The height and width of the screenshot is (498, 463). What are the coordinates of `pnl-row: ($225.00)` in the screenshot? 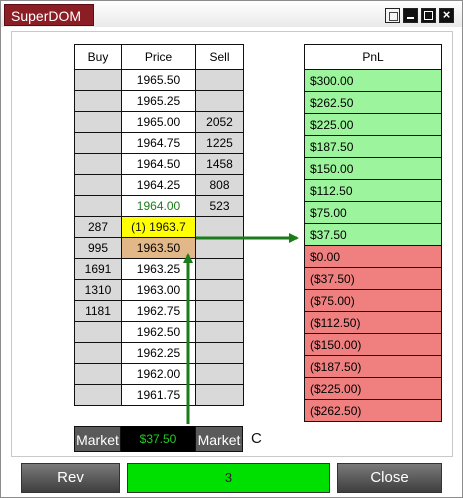 It's located at (373, 388).